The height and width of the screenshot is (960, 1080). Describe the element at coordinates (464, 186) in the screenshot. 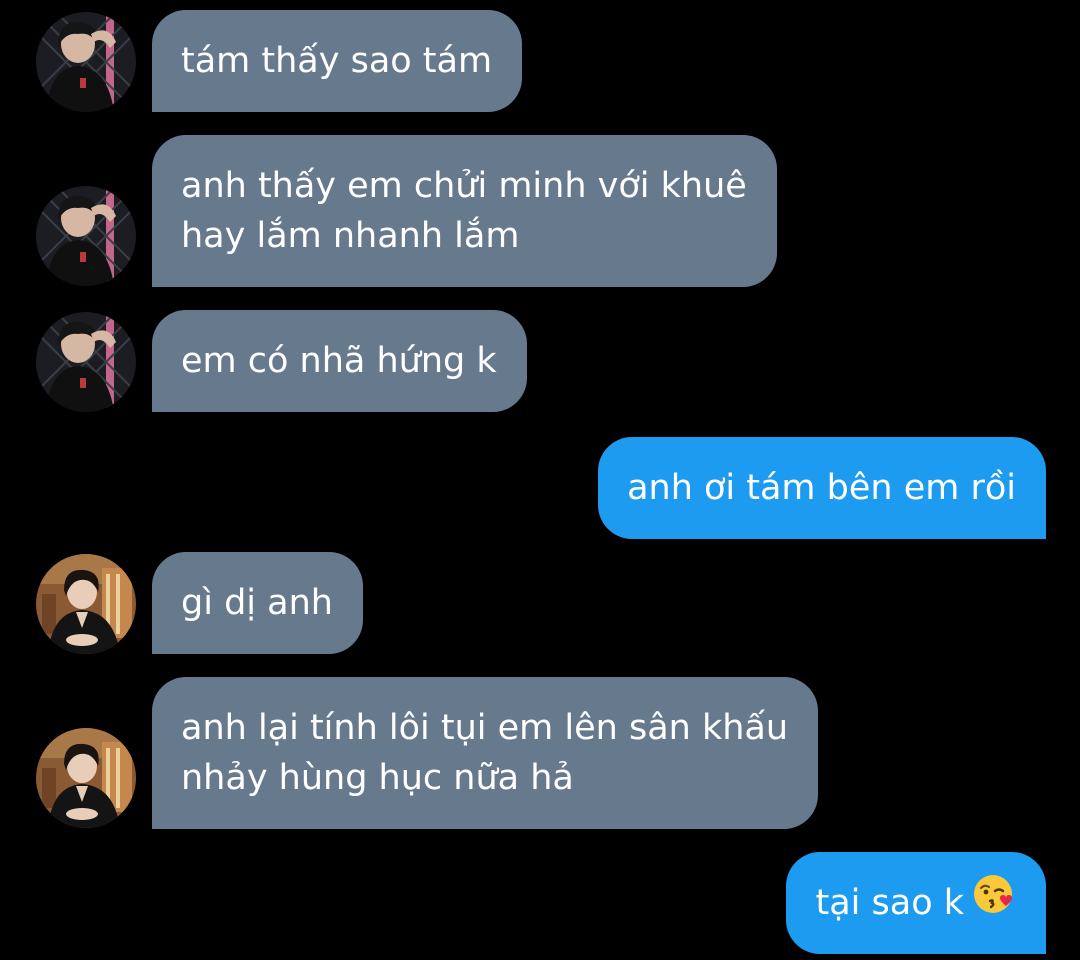

I see `message-text-line: anh thấy em chửi minh với khuê` at that location.